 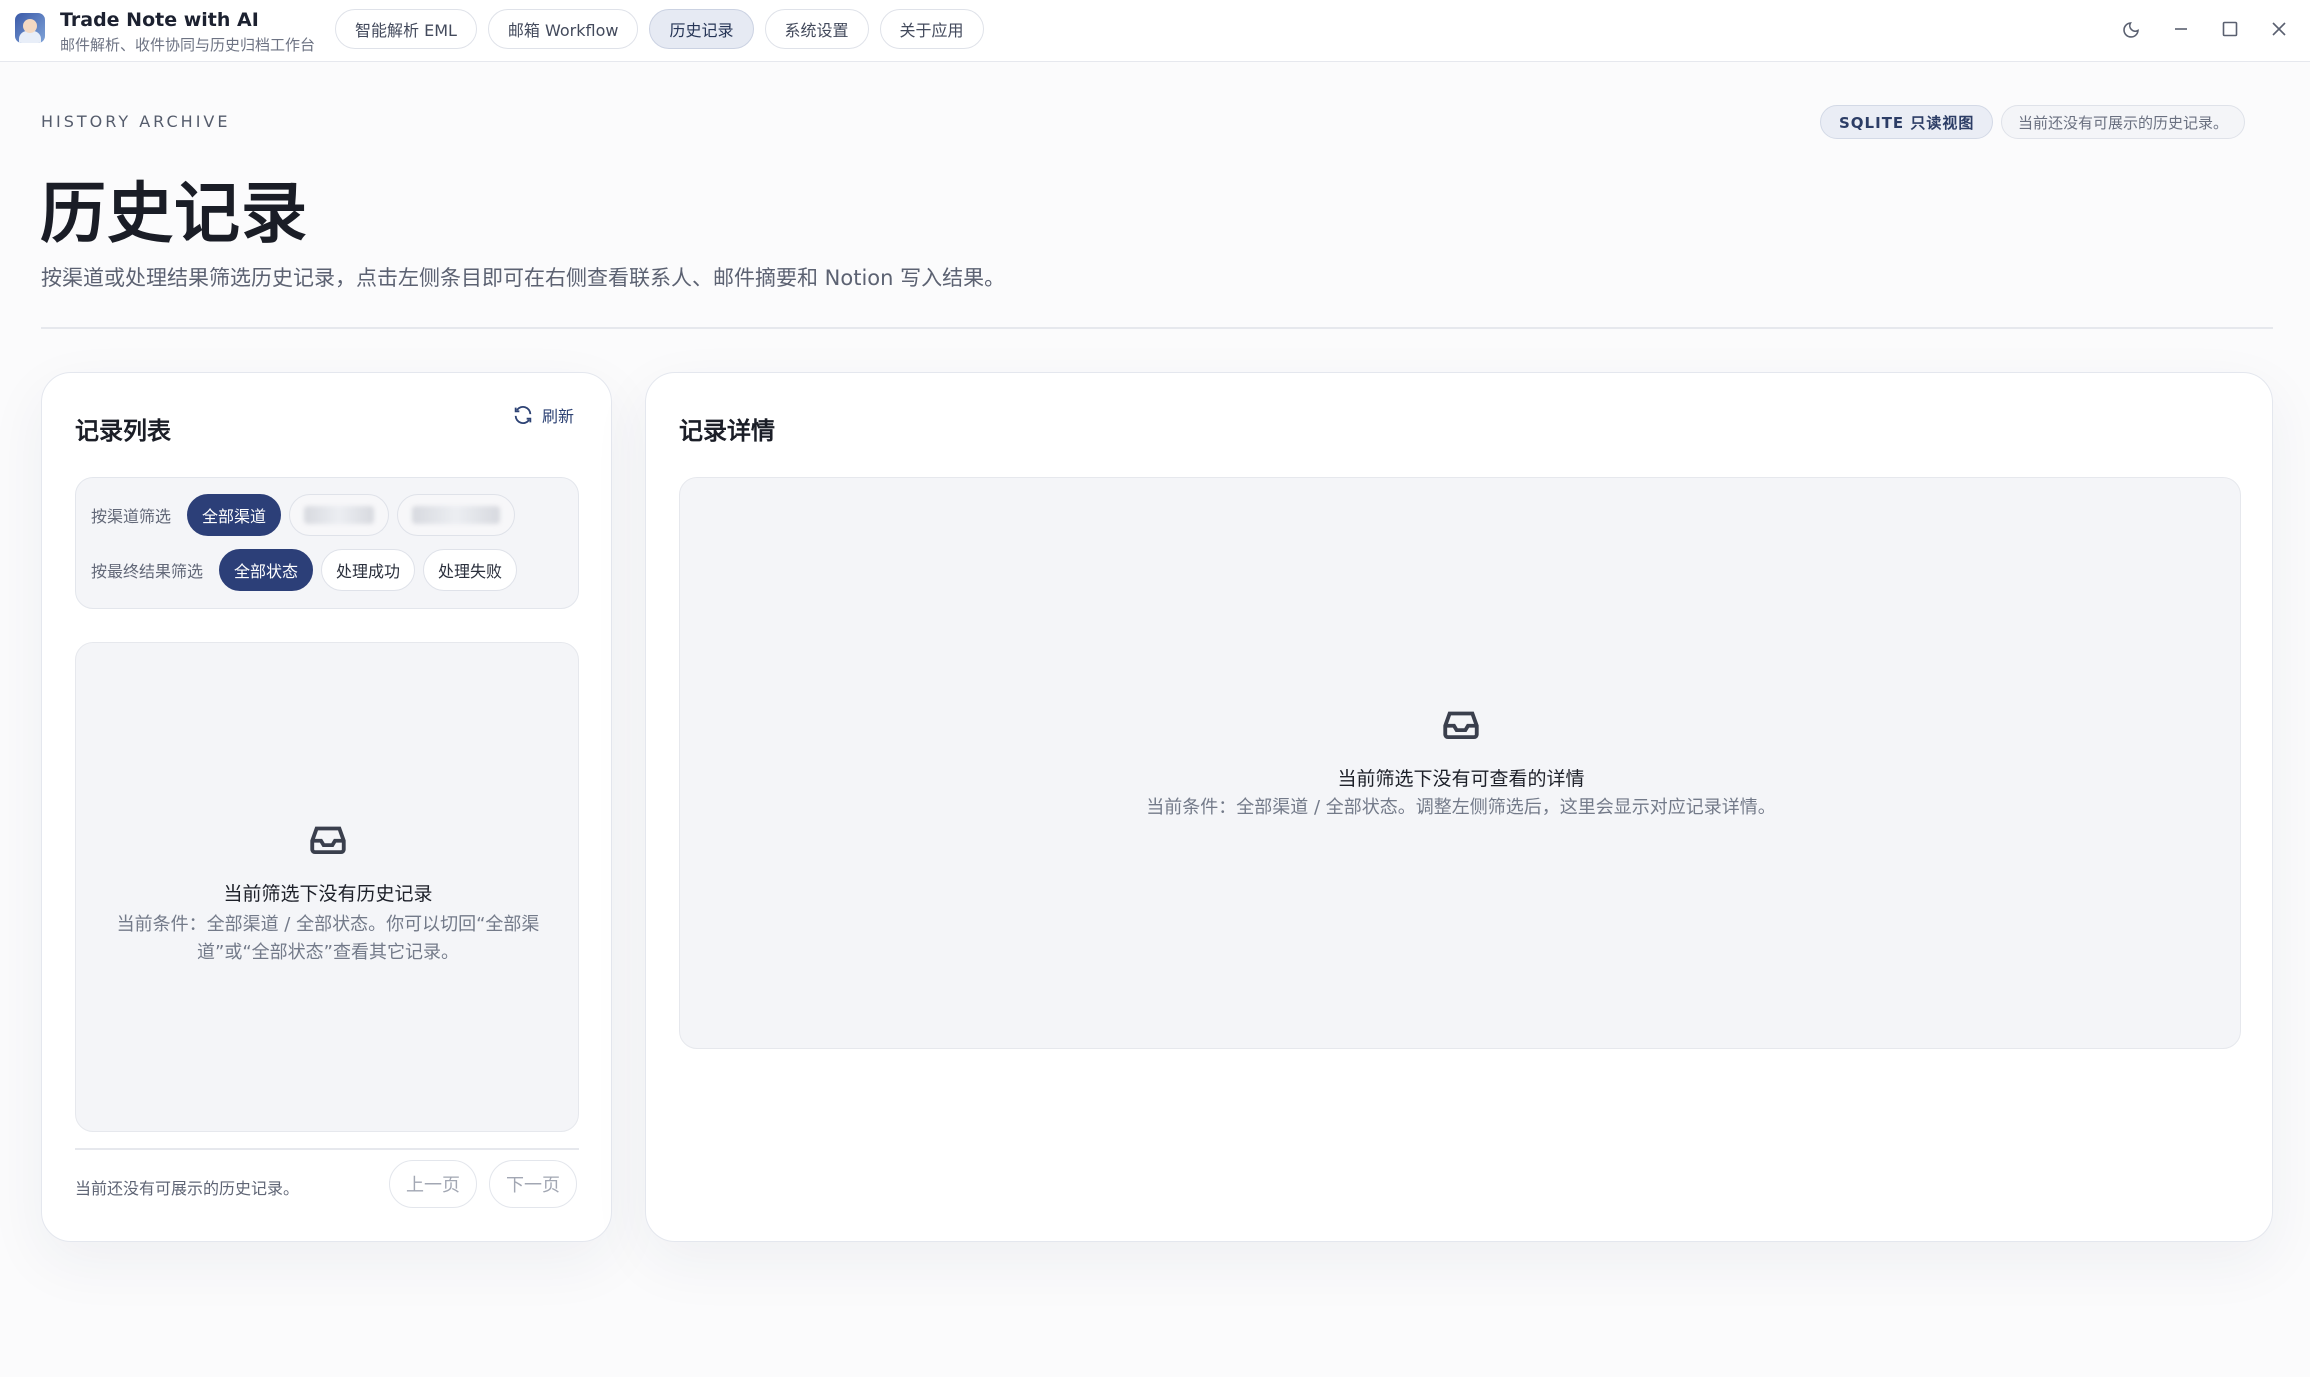 What do you see at coordinates (2123, 122) in the screenshot?
I see `status-badge: 当前还没有可展示的历史记录。` at bounding box center [2123, 122].